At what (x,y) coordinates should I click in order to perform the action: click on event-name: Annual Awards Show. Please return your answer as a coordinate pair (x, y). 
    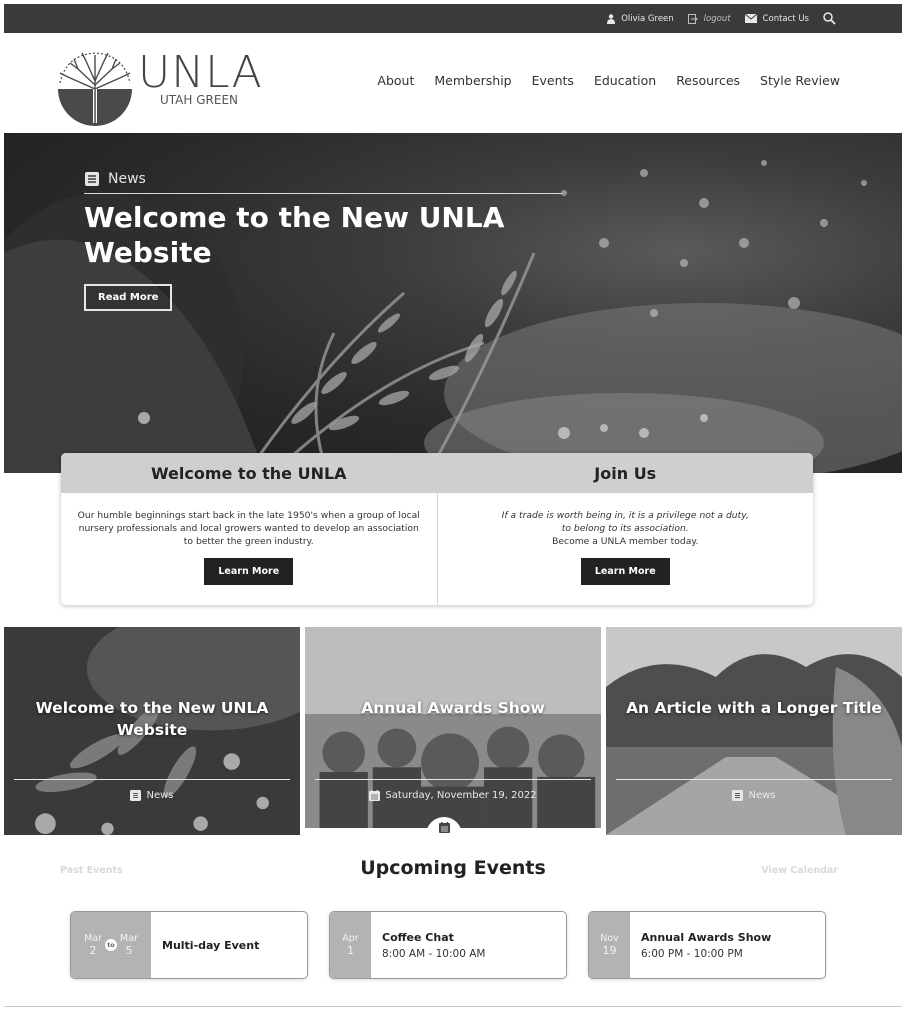
    Looking at the image, I should click on (706, 937).